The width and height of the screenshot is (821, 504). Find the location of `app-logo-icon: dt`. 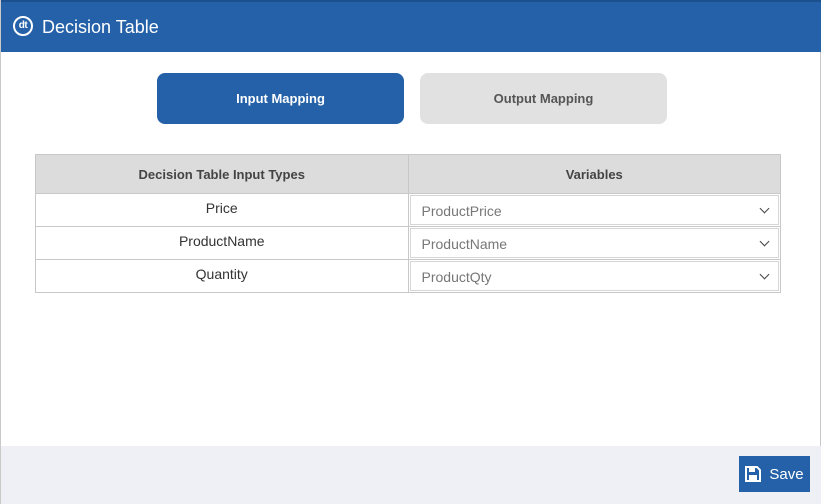

app-logo-icon: dt is located at coordinates (23, 26).